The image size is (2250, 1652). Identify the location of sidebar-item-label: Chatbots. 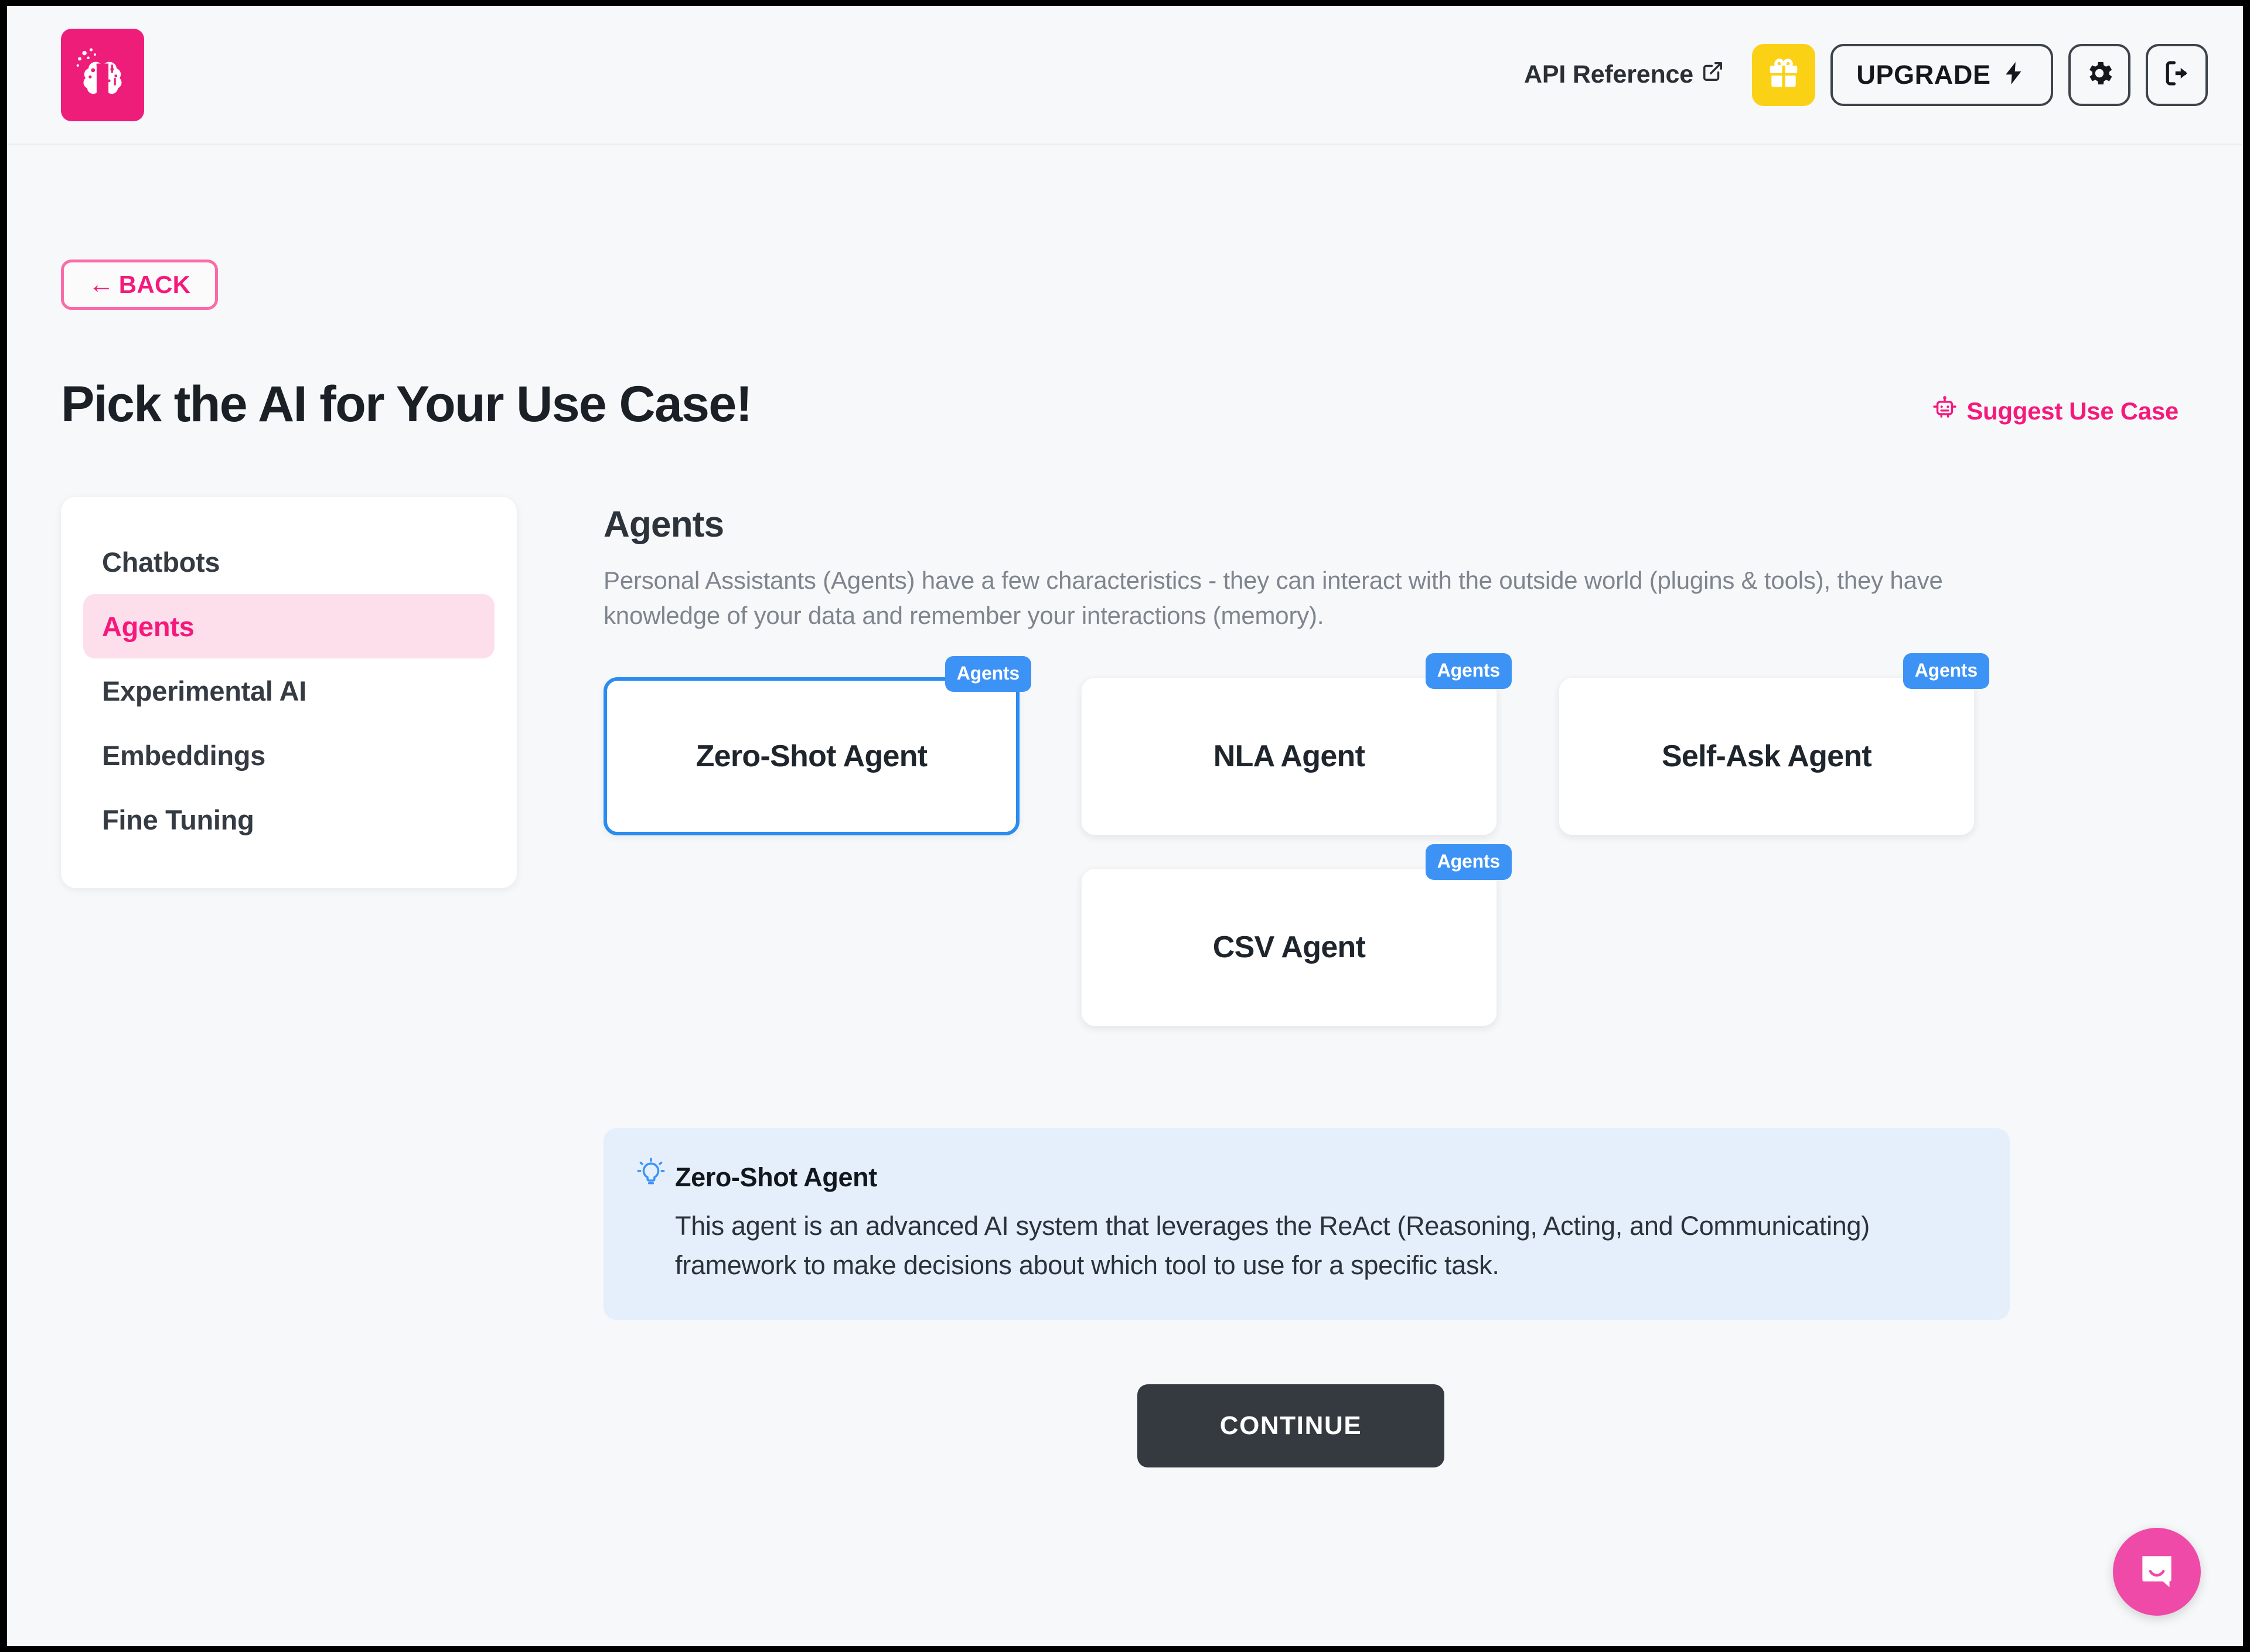
(161, 562).